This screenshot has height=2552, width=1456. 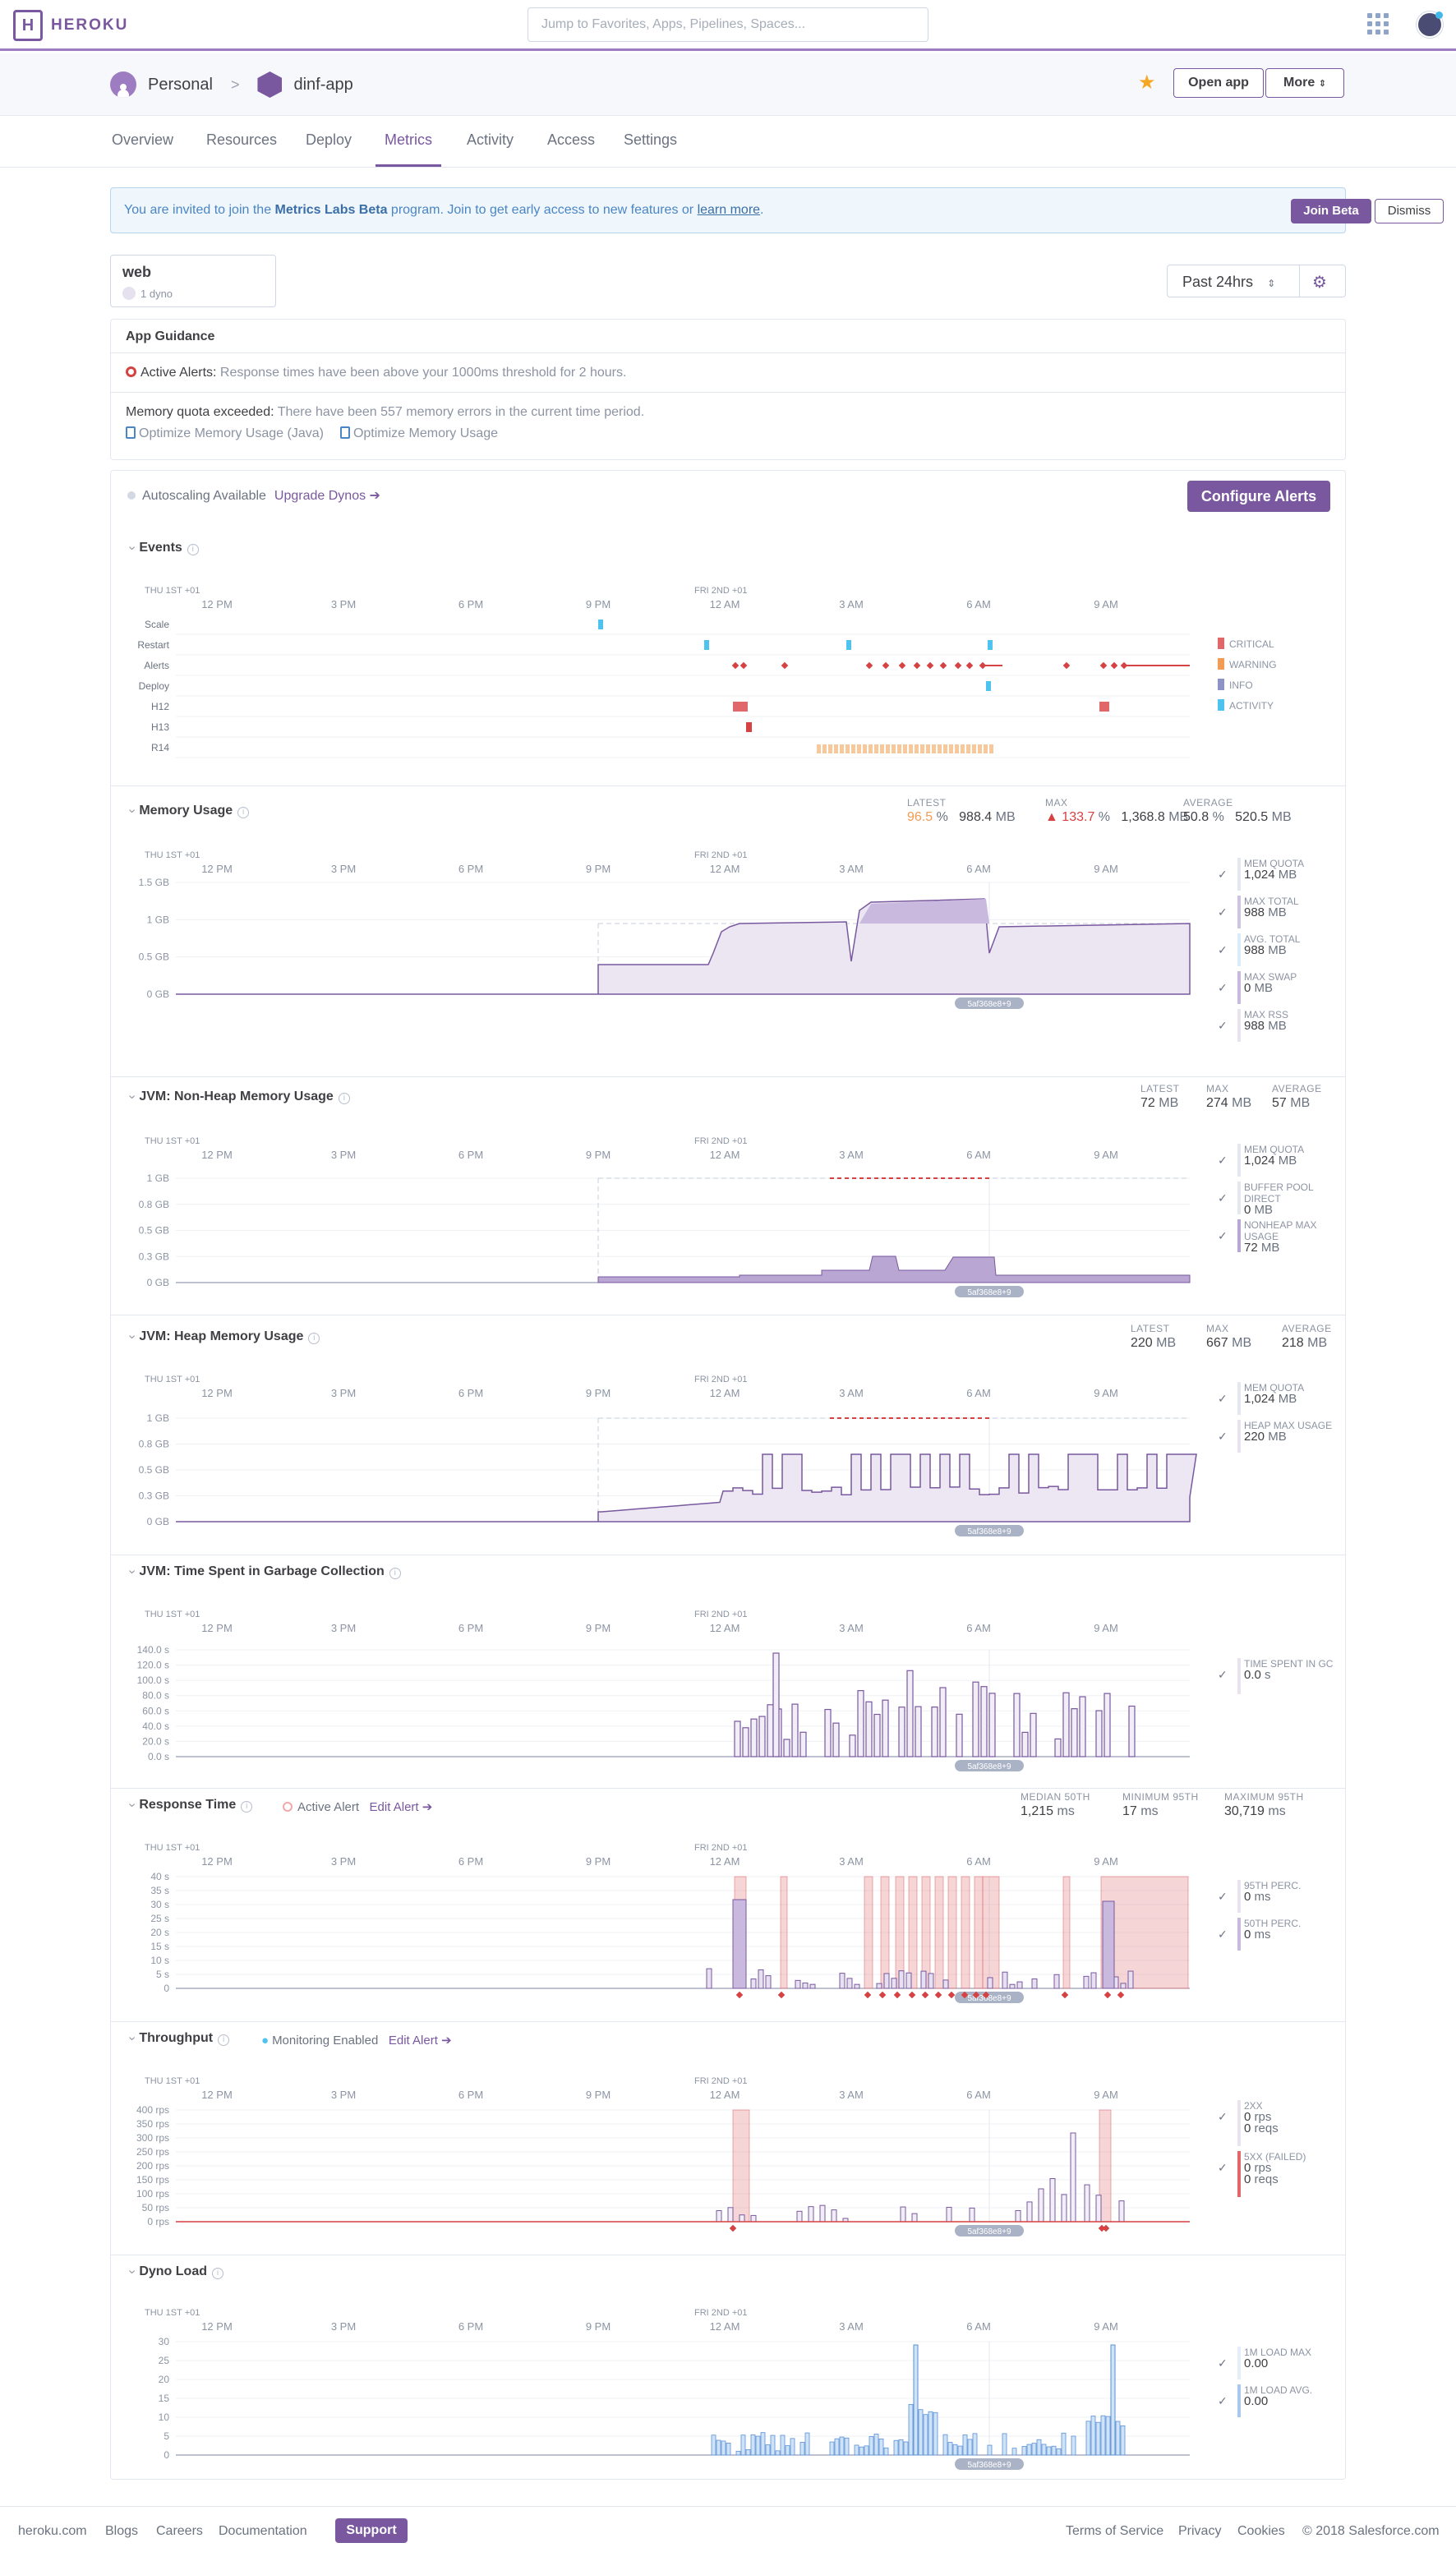 What do you see at coordinates (343, 604) in the screenshot?
I see `timeline-tick-label: 3 PM` at bounding box center [343, 604].